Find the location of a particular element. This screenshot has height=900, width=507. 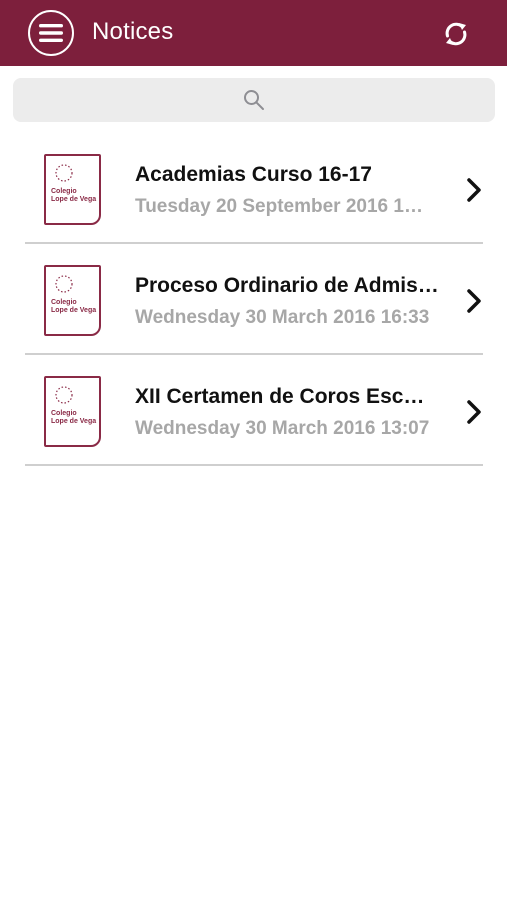

search-bar is located at coordinates (254, 100).